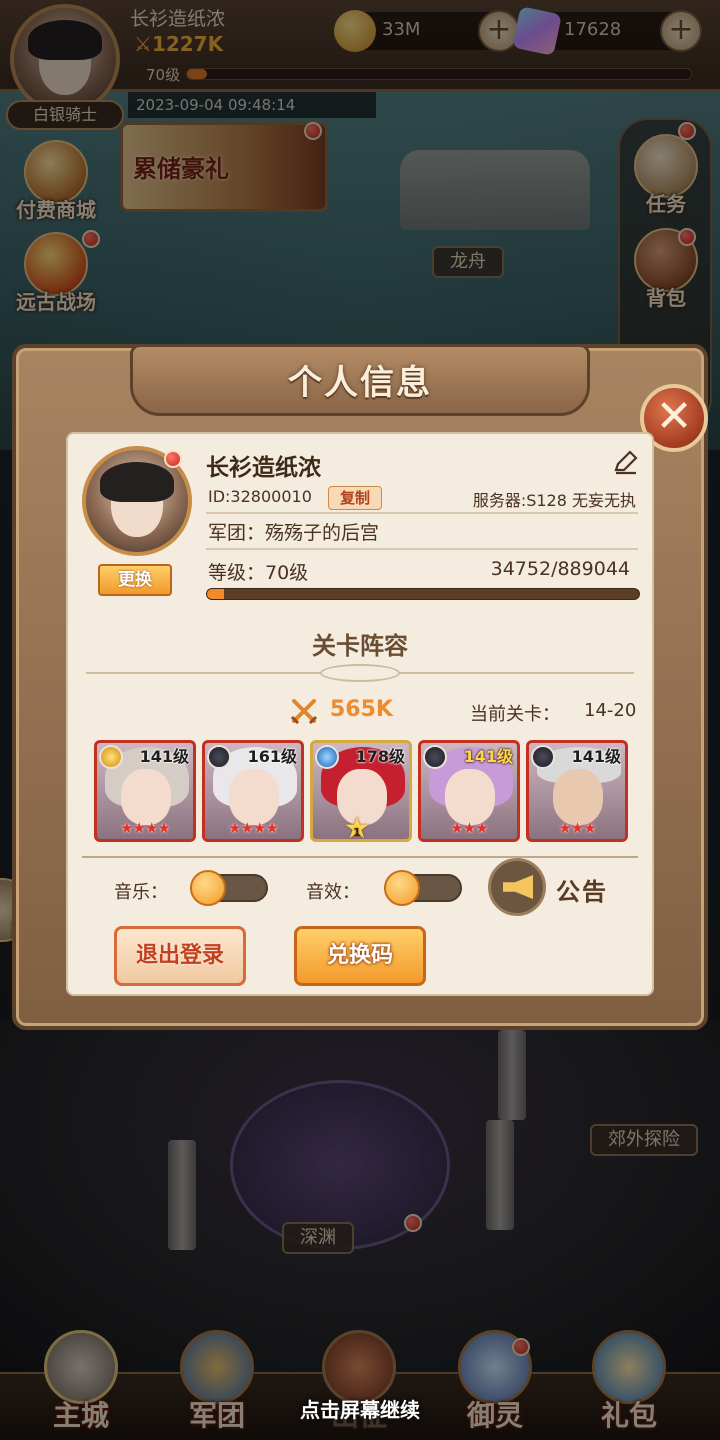 Image resolution: width=720 pixels, height=1440 pixels. Describe the element at coordinates (610, 710) in the screenshot. I see `current-stage-value: 14-20` at that location.